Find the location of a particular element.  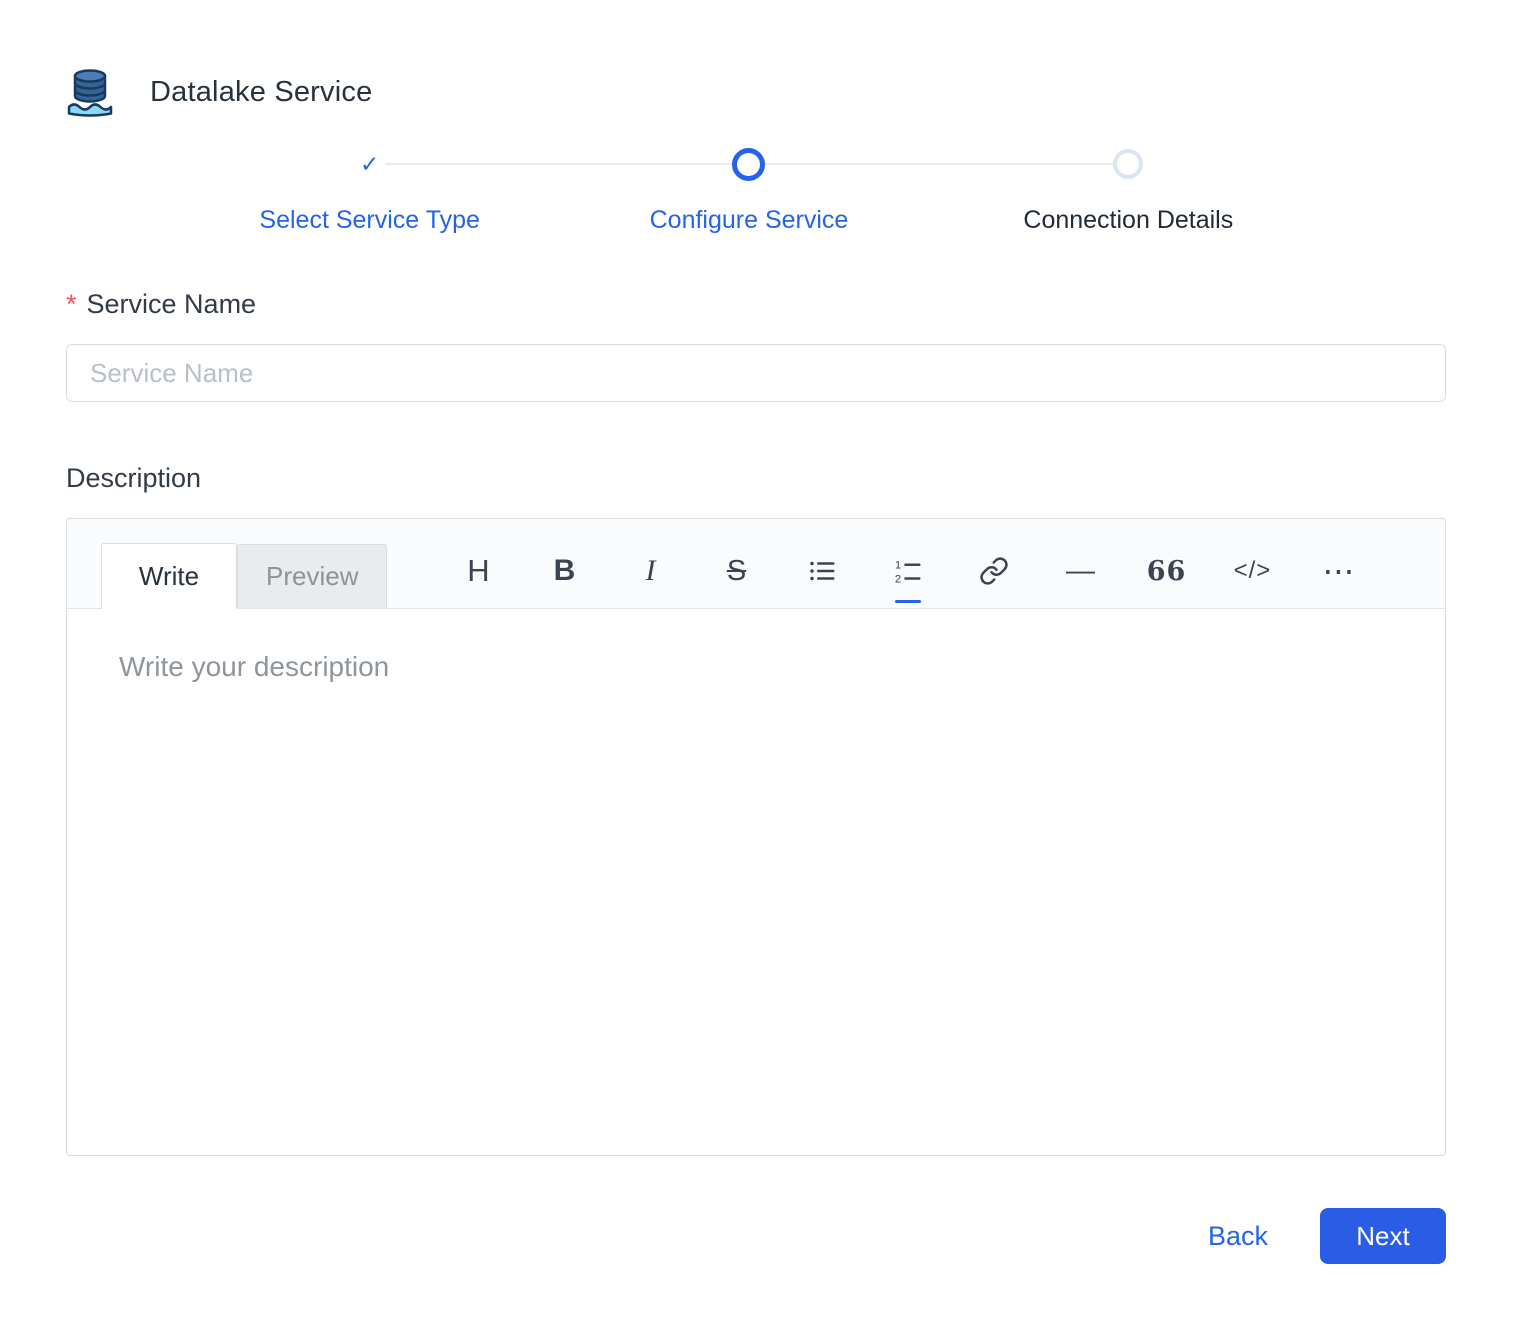

svg-text: 2 is located at coordinates (898, 579).